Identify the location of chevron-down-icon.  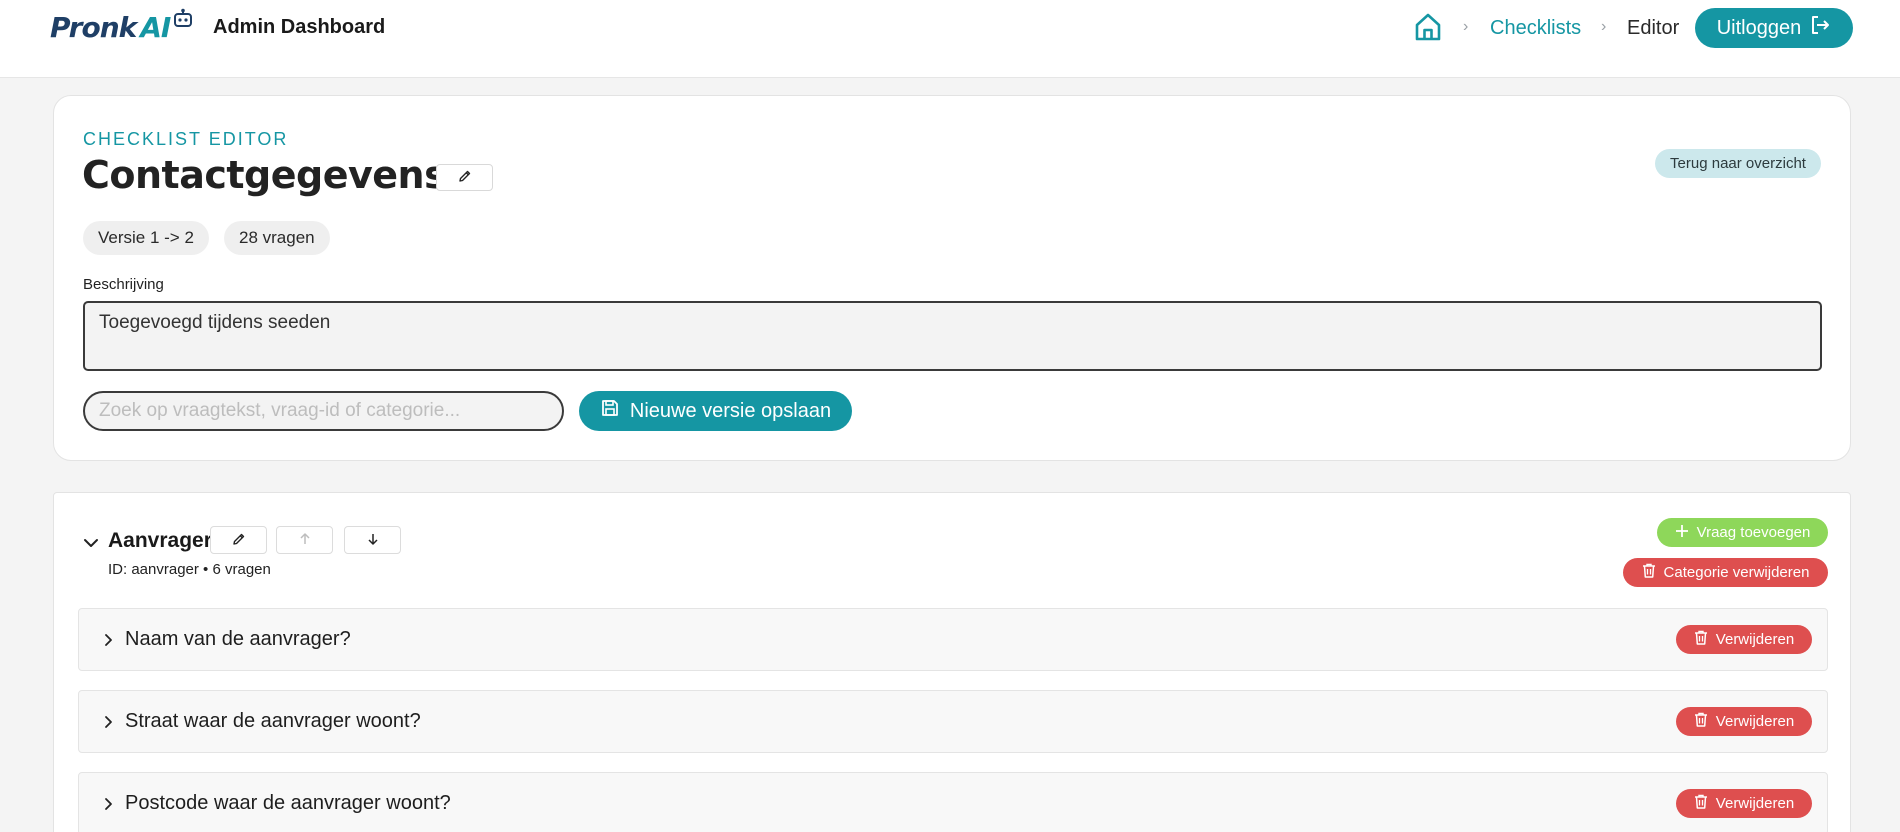
(91, 543).